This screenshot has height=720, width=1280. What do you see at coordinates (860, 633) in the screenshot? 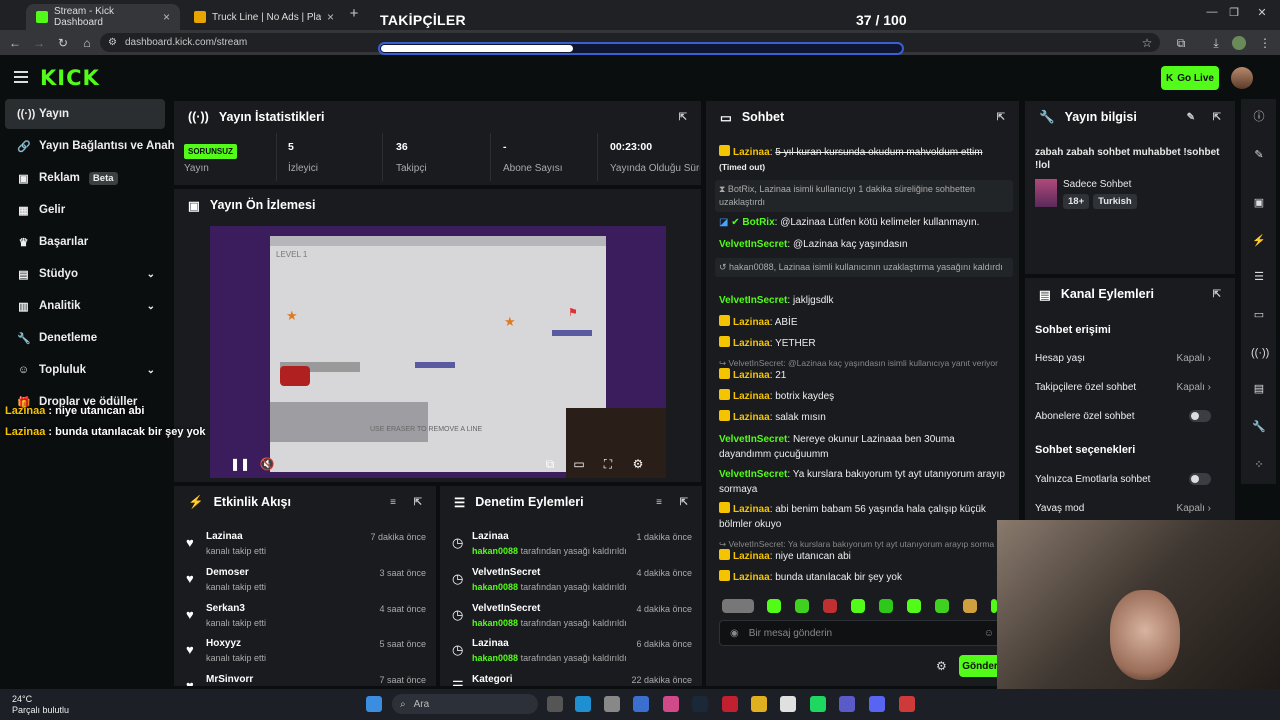
I see `chat-input: ◉ Bir mesaj gönderin ☺` at bounding box center [860, 633].